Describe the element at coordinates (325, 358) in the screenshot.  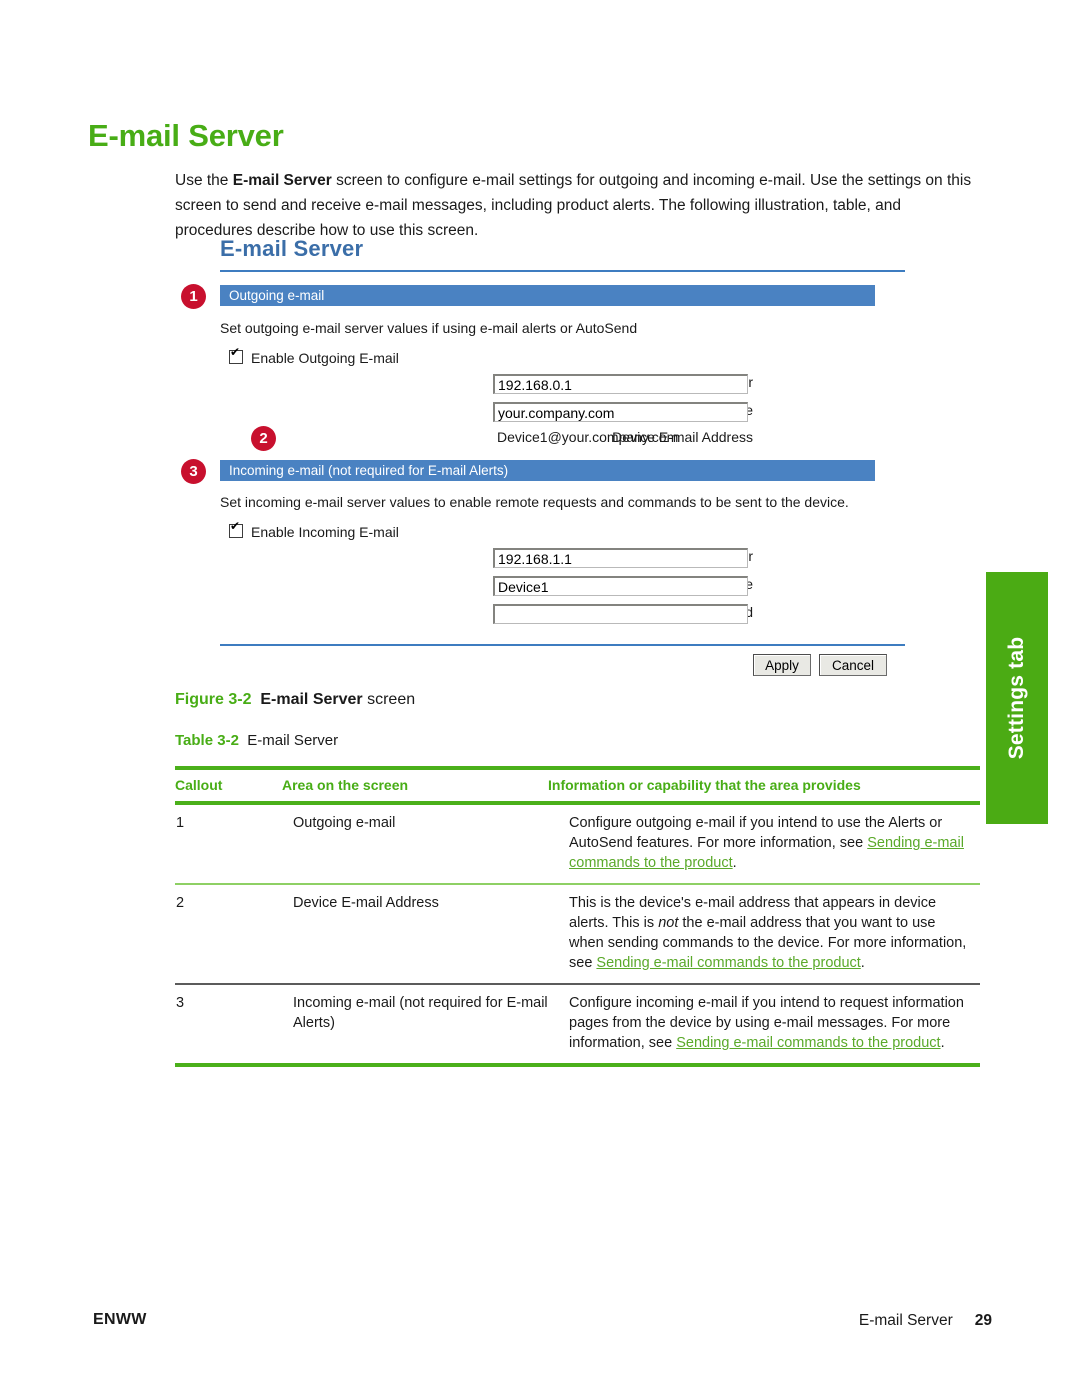
I see `enable-outgoing-email-label: Enable Outgoing E-mail` at that location.